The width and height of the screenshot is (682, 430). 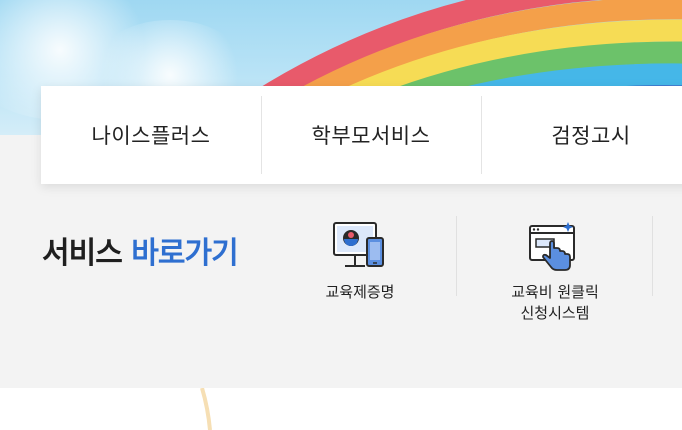 I want to click on touch-screen-icon, so click(x=555, y=247).